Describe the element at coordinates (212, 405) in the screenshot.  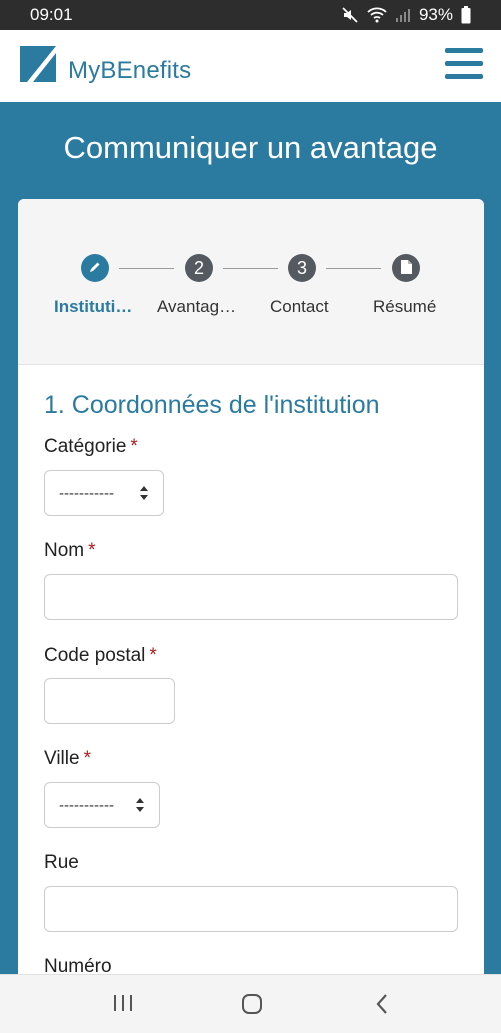
I see `section-title: 1. Coordonnées de l'institution` at that location.